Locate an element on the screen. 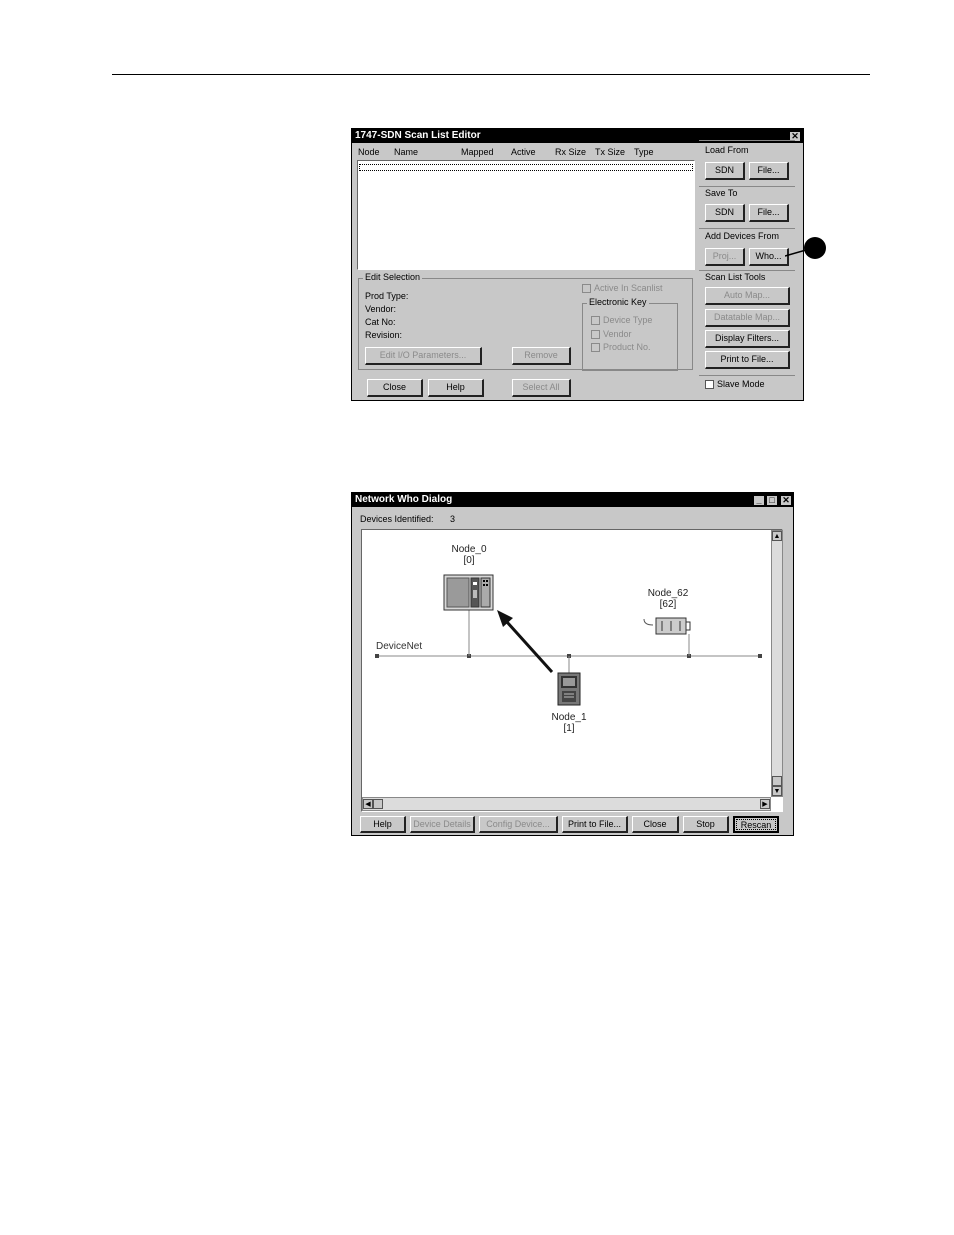 This screenshot has height=1235, width=954. maximize-icon: □ is located at coordinates (772, 500).